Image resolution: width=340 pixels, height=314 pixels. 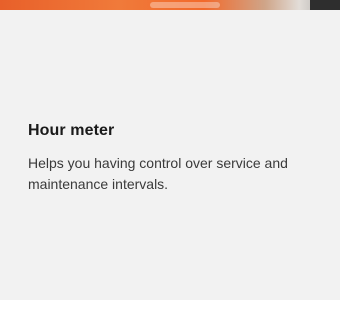 What do you see at coordinates (185, 5) in the screenshot?
I see `image-highlight` at bounding box center [185, 5].